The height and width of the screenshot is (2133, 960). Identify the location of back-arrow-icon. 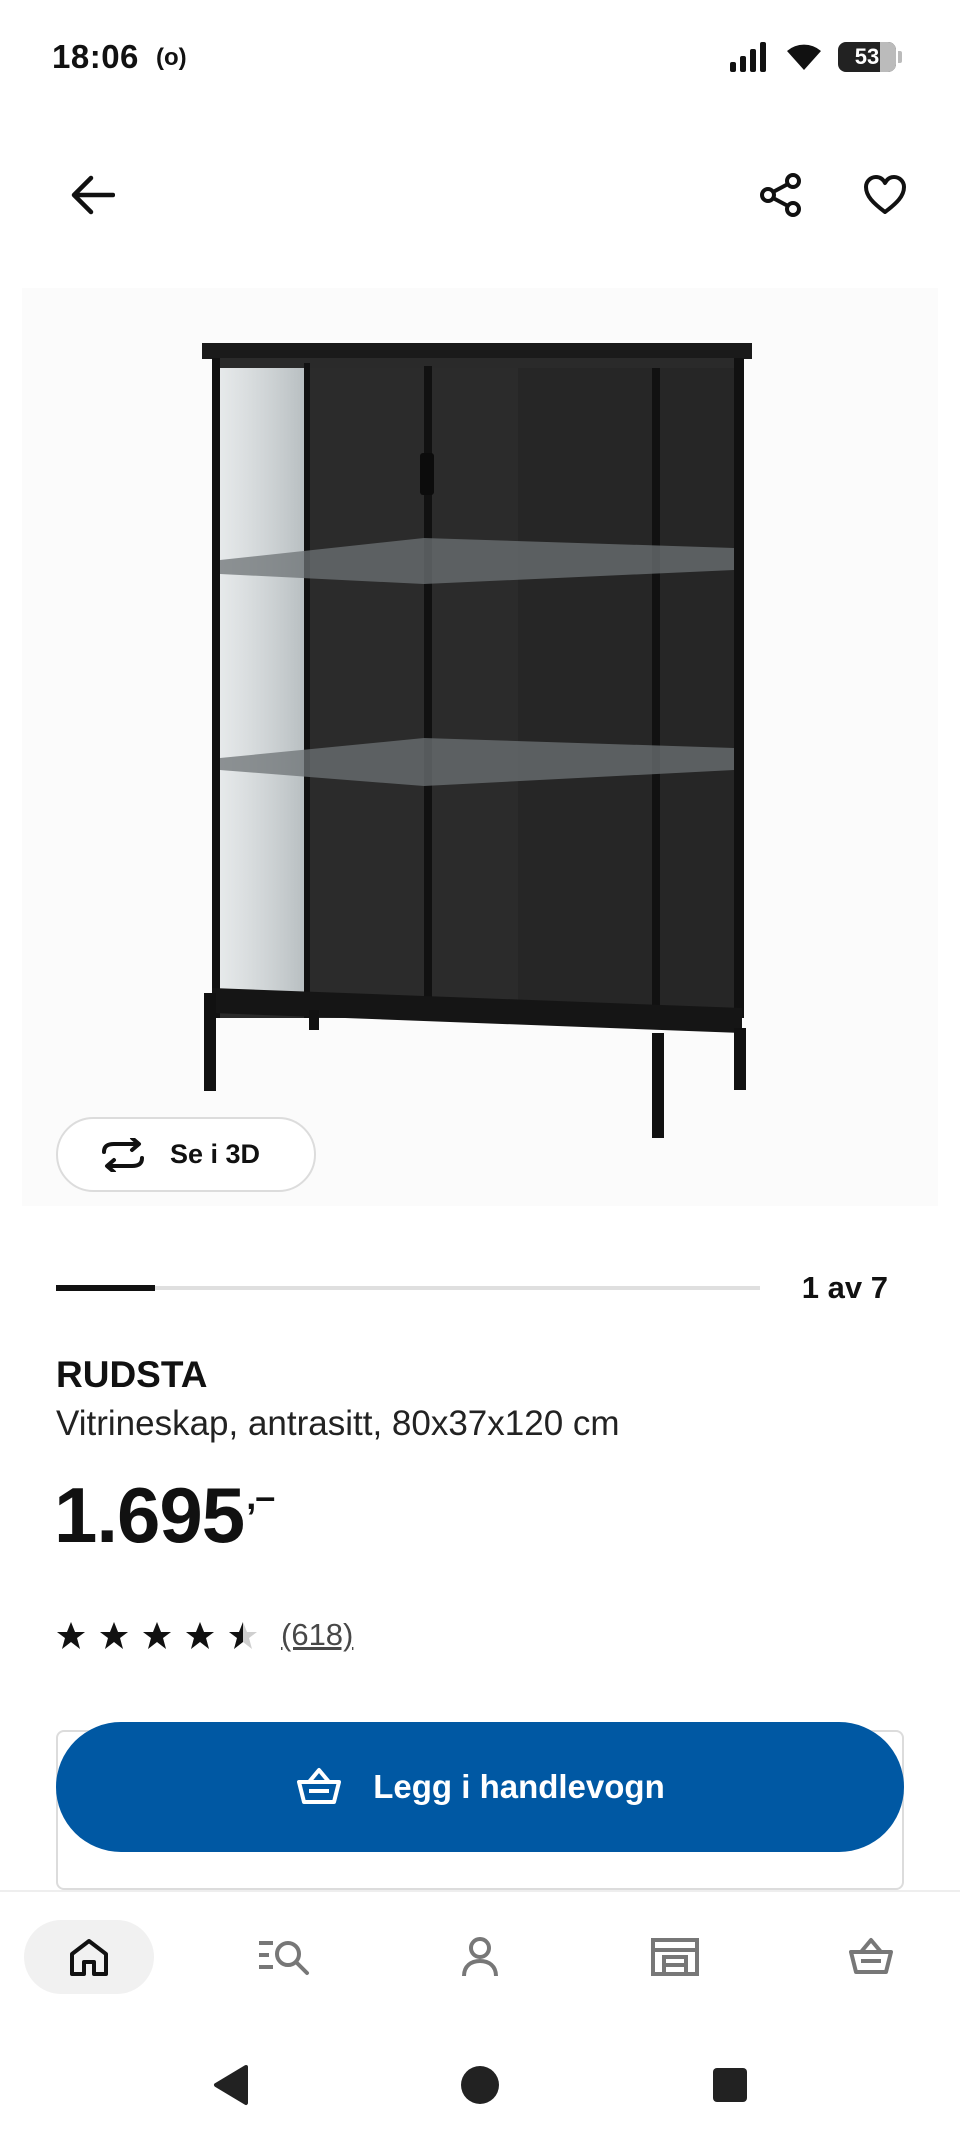
(93, 195).